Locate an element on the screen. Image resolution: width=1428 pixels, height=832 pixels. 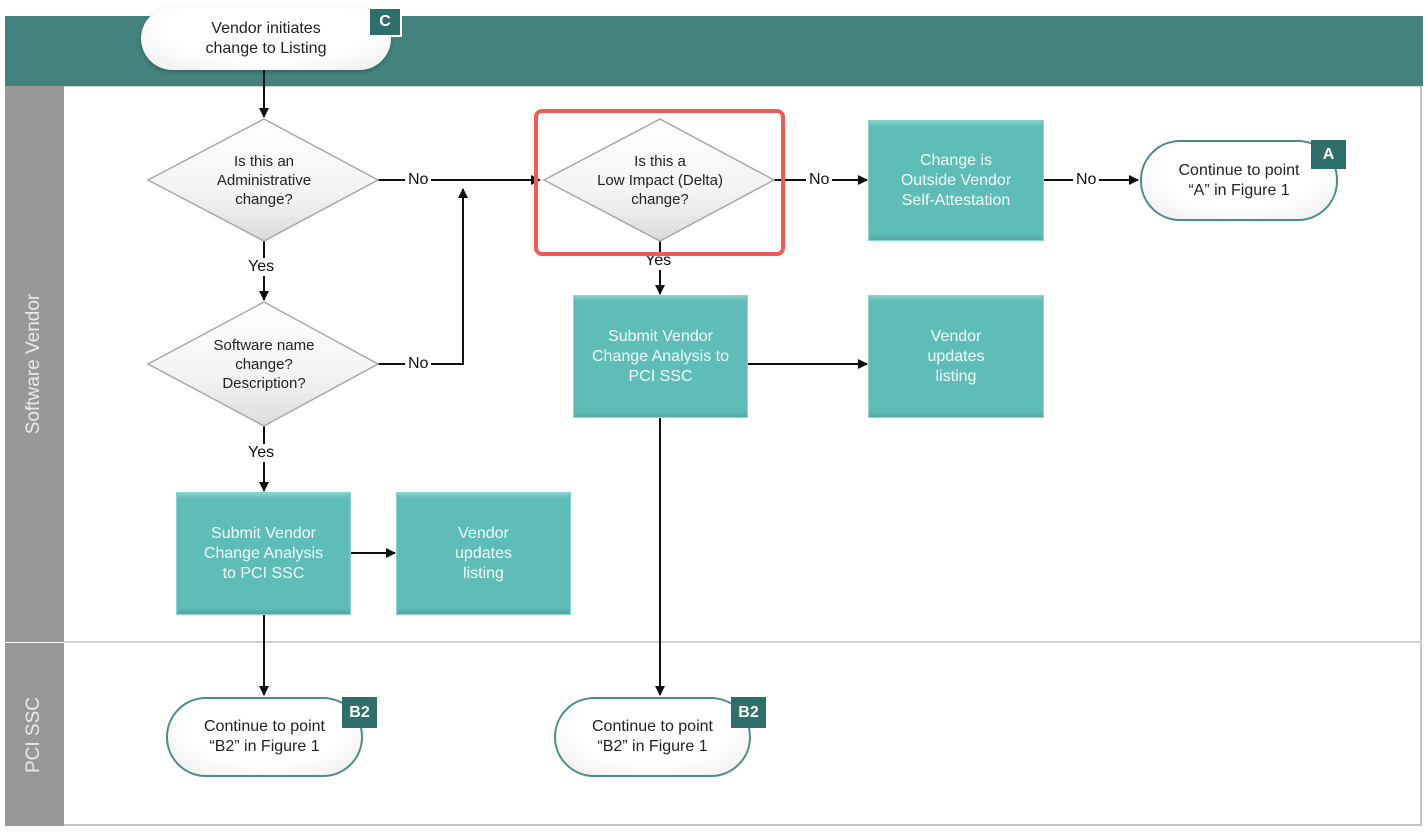
label-name-yes: Yes is located at coordinates (261, 453).